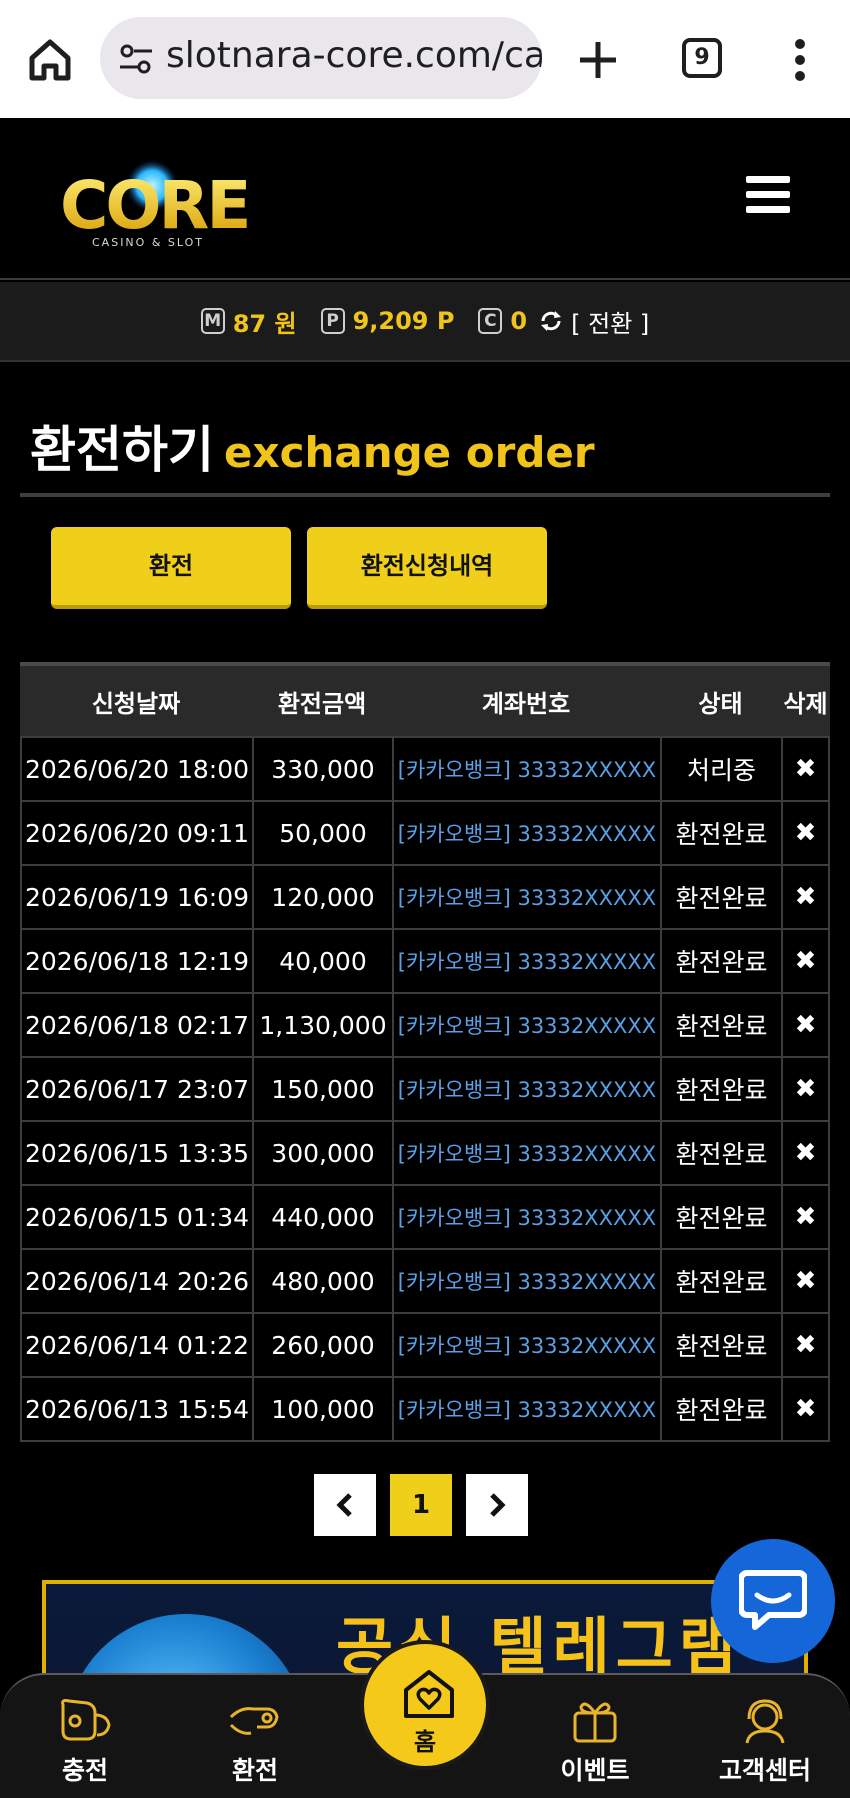  What do you see at coordinates (136, 1025) in the screenshot?
I see `date-cell: 2026/06/18 02:17` at bounding box center [136, 1025].